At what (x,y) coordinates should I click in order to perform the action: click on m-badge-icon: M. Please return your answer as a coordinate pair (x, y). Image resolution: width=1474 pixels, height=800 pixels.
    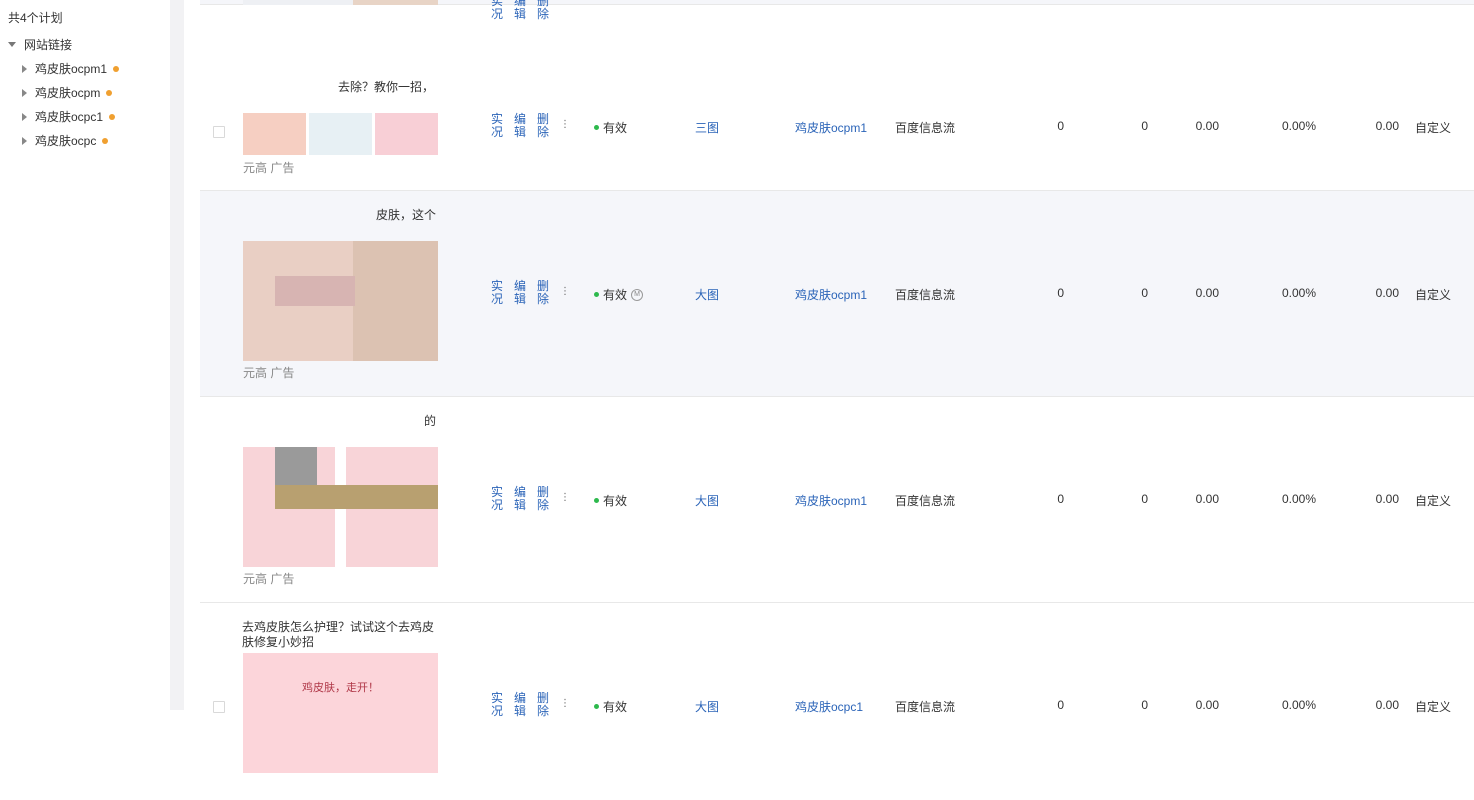
    Looking at the image, I should click on (637, 294).